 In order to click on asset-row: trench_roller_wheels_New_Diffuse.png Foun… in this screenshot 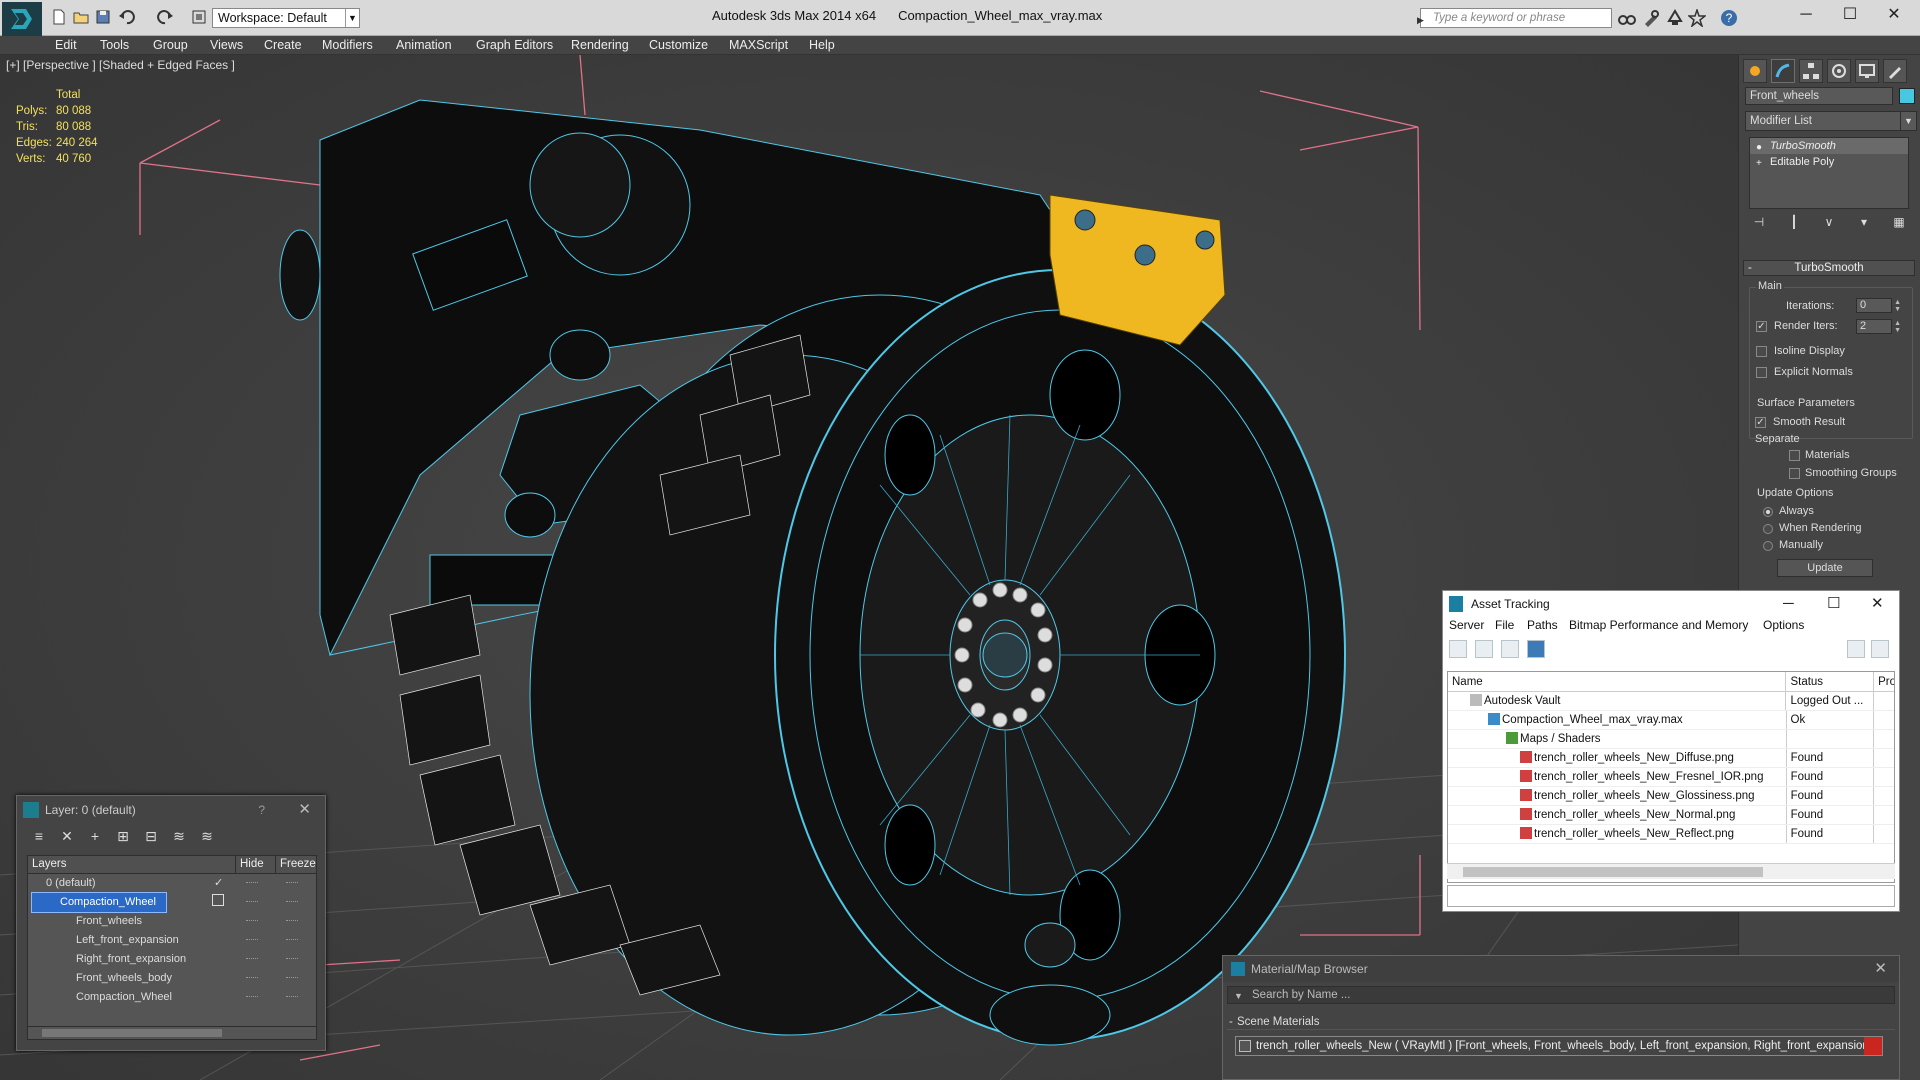, I will do `click(1671, 758)`.